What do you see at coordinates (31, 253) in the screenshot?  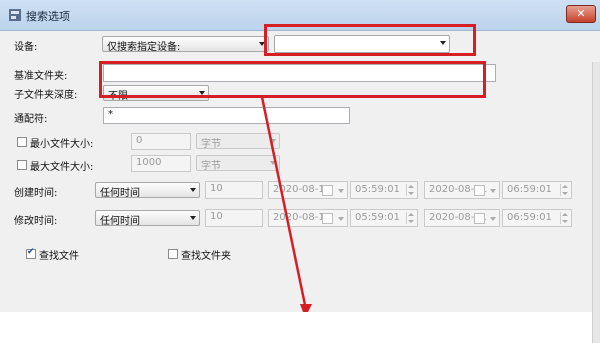 I see `find-files-checkbox` at bounding box center [31, 253].